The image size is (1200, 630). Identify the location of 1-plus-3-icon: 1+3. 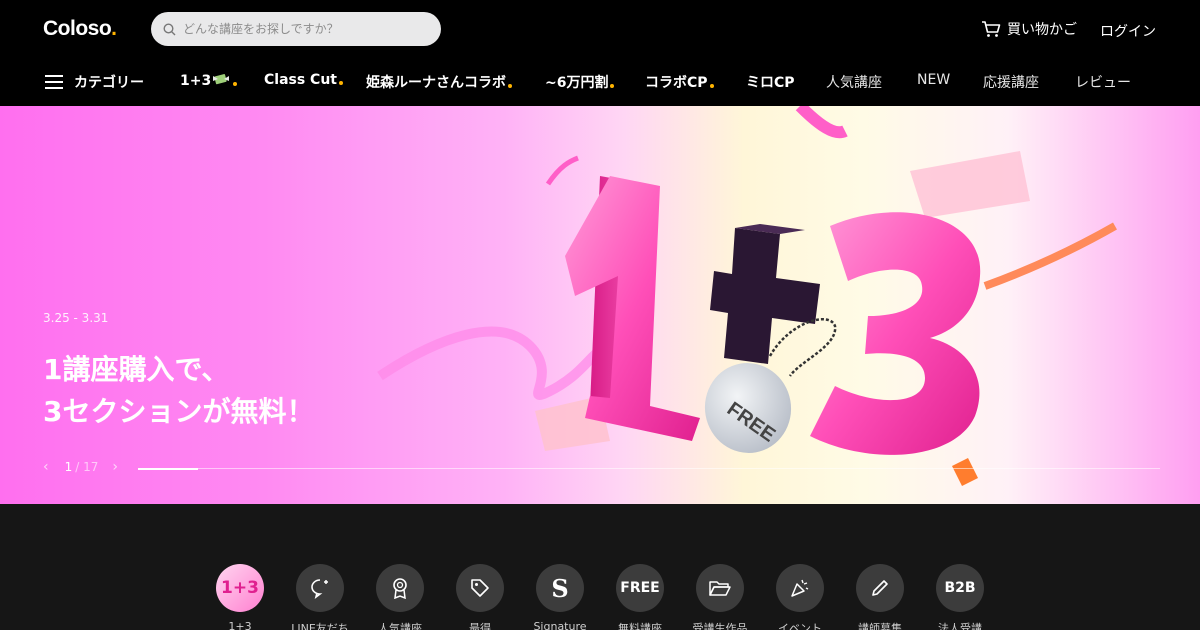
(240, 588).